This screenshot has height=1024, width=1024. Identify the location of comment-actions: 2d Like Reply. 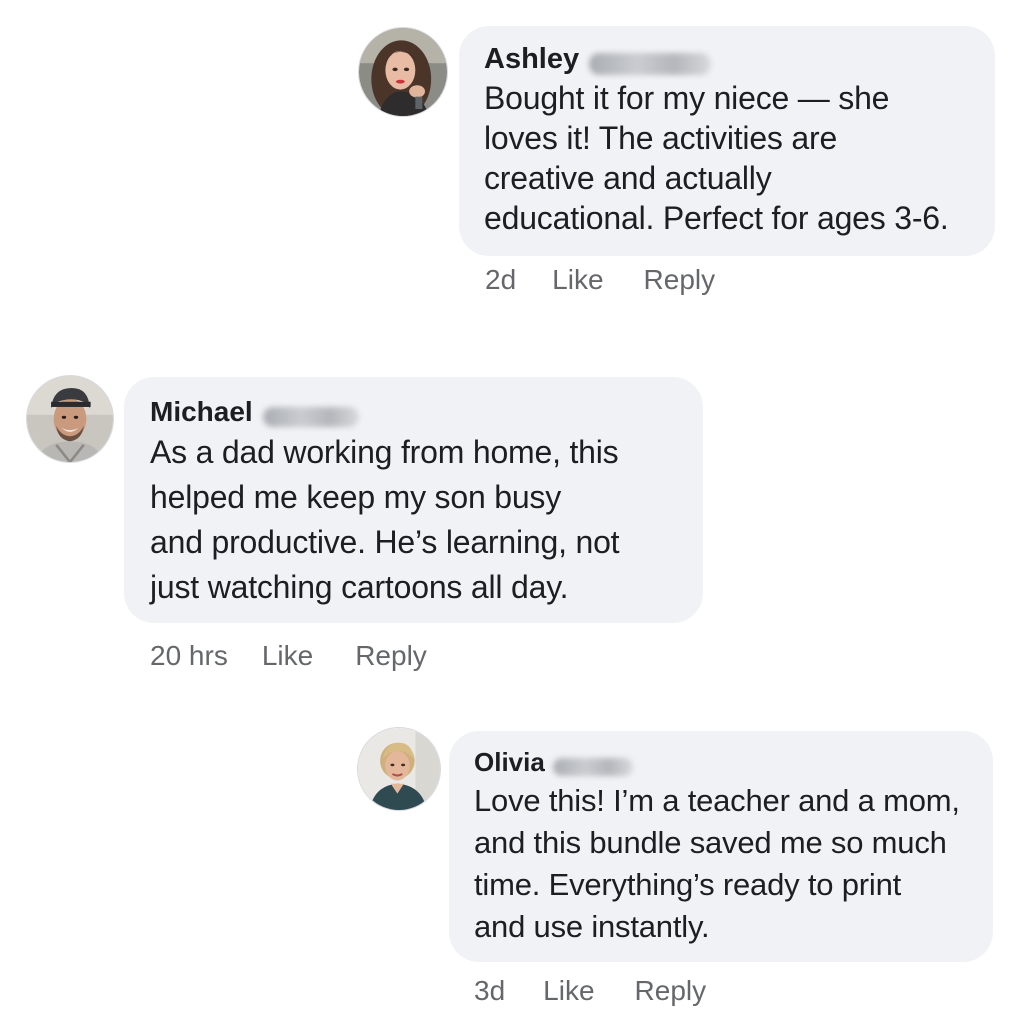
(600, 280).